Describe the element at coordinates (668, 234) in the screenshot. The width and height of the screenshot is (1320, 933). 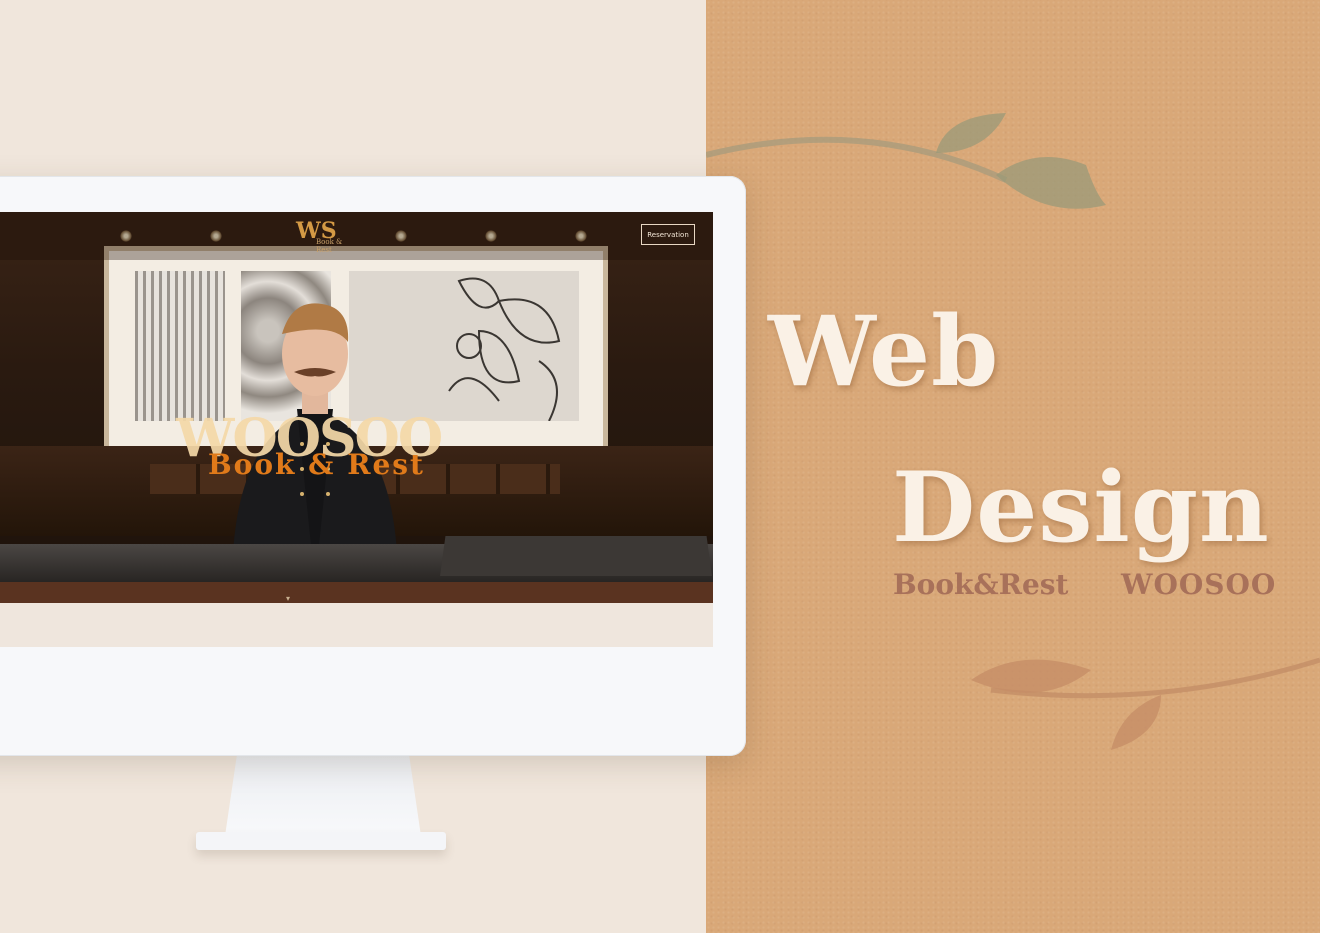
I see `reservation-button: Reservation` at that location.